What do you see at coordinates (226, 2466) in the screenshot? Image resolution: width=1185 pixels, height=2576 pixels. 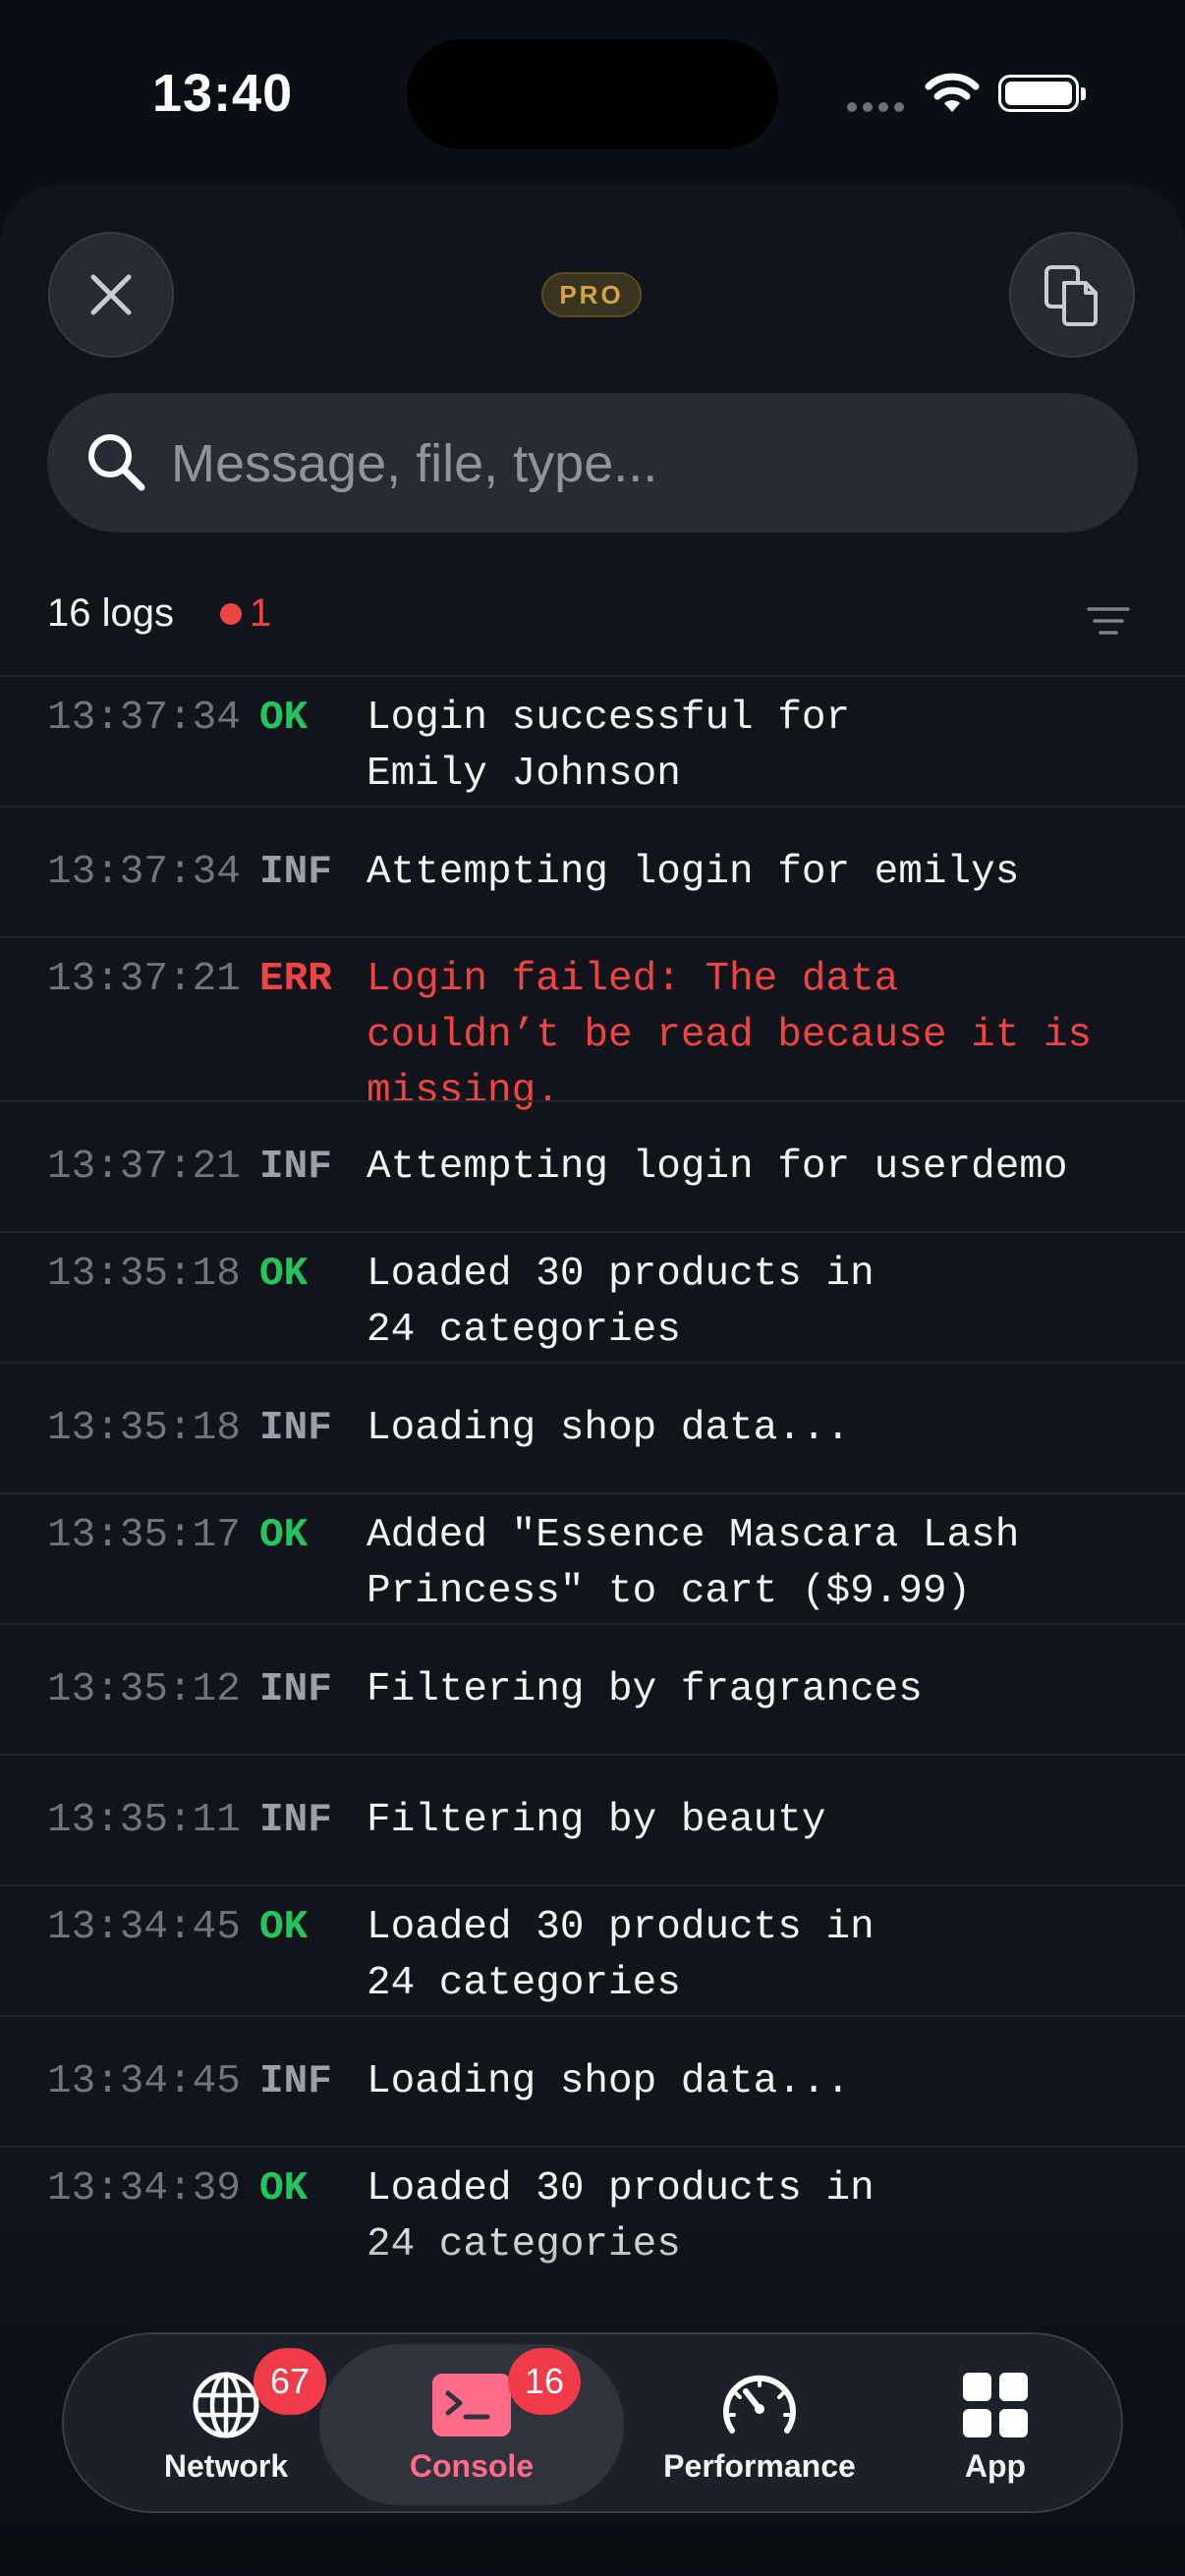 I see `tab-label: Network` at bounding box center [226, 2466].